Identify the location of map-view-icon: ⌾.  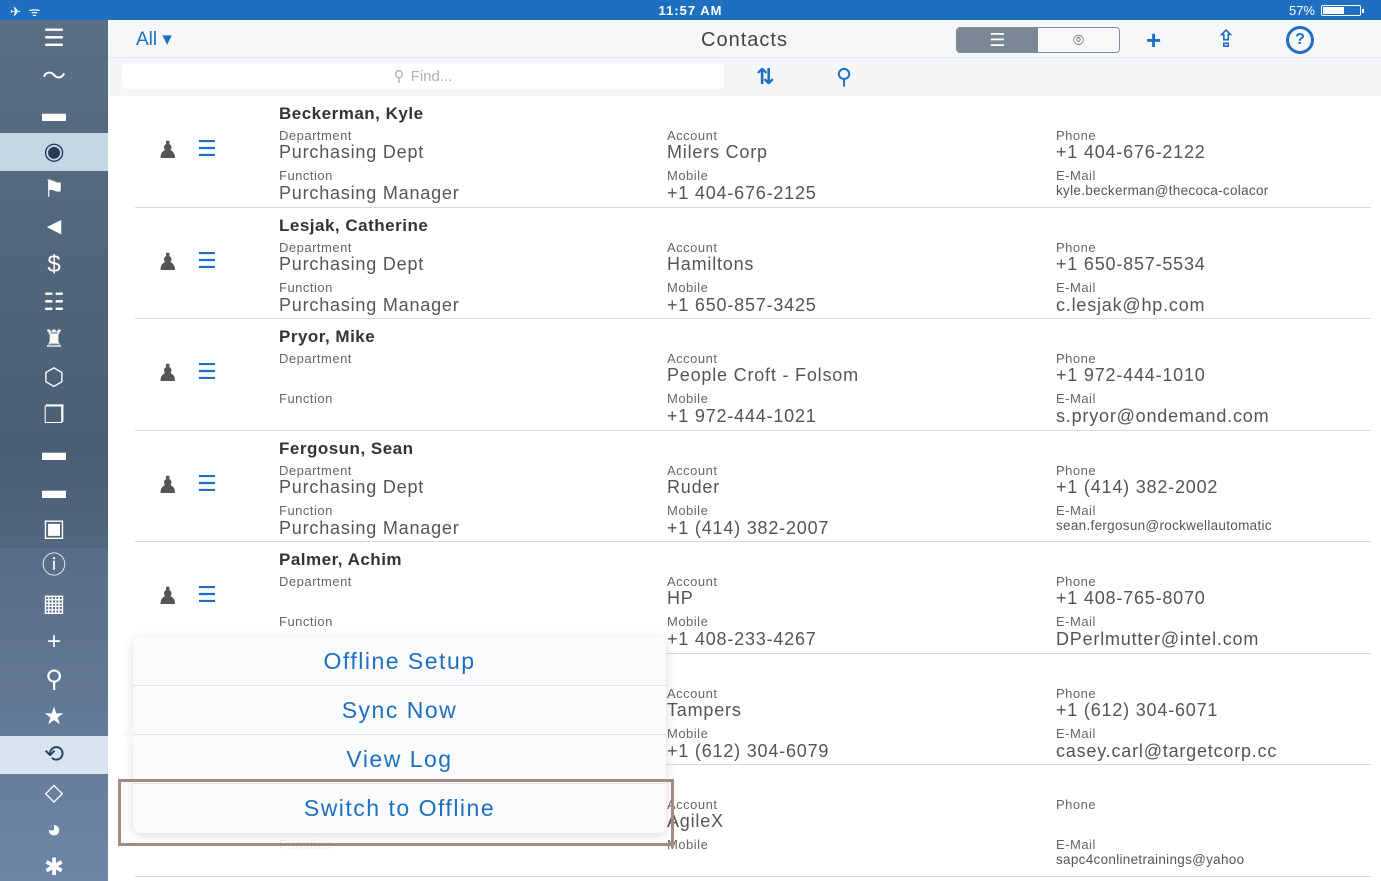
(1078, 40).